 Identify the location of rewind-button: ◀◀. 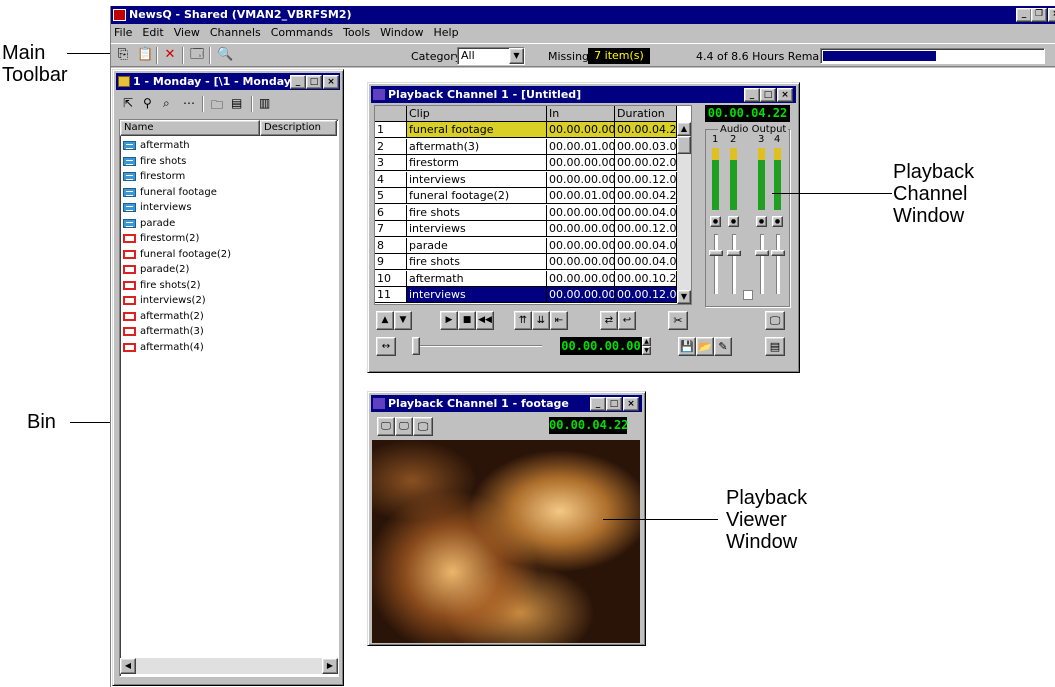
(485, 320).